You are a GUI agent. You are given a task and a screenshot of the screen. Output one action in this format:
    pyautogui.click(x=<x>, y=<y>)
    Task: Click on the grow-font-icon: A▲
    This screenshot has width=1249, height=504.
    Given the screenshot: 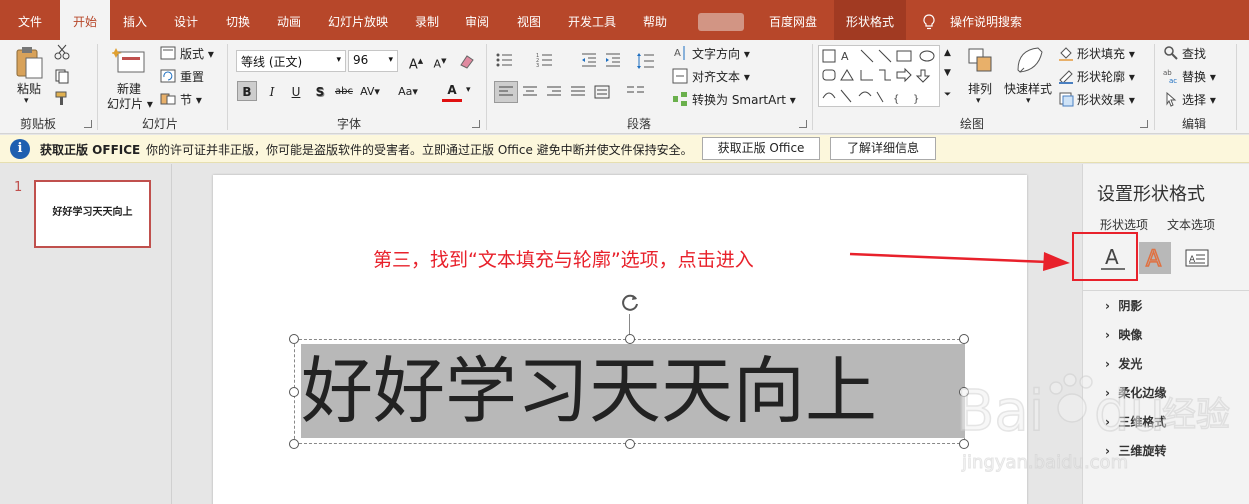 What is the action you would take?
    pyautogui.click(x=416, y=61)
    